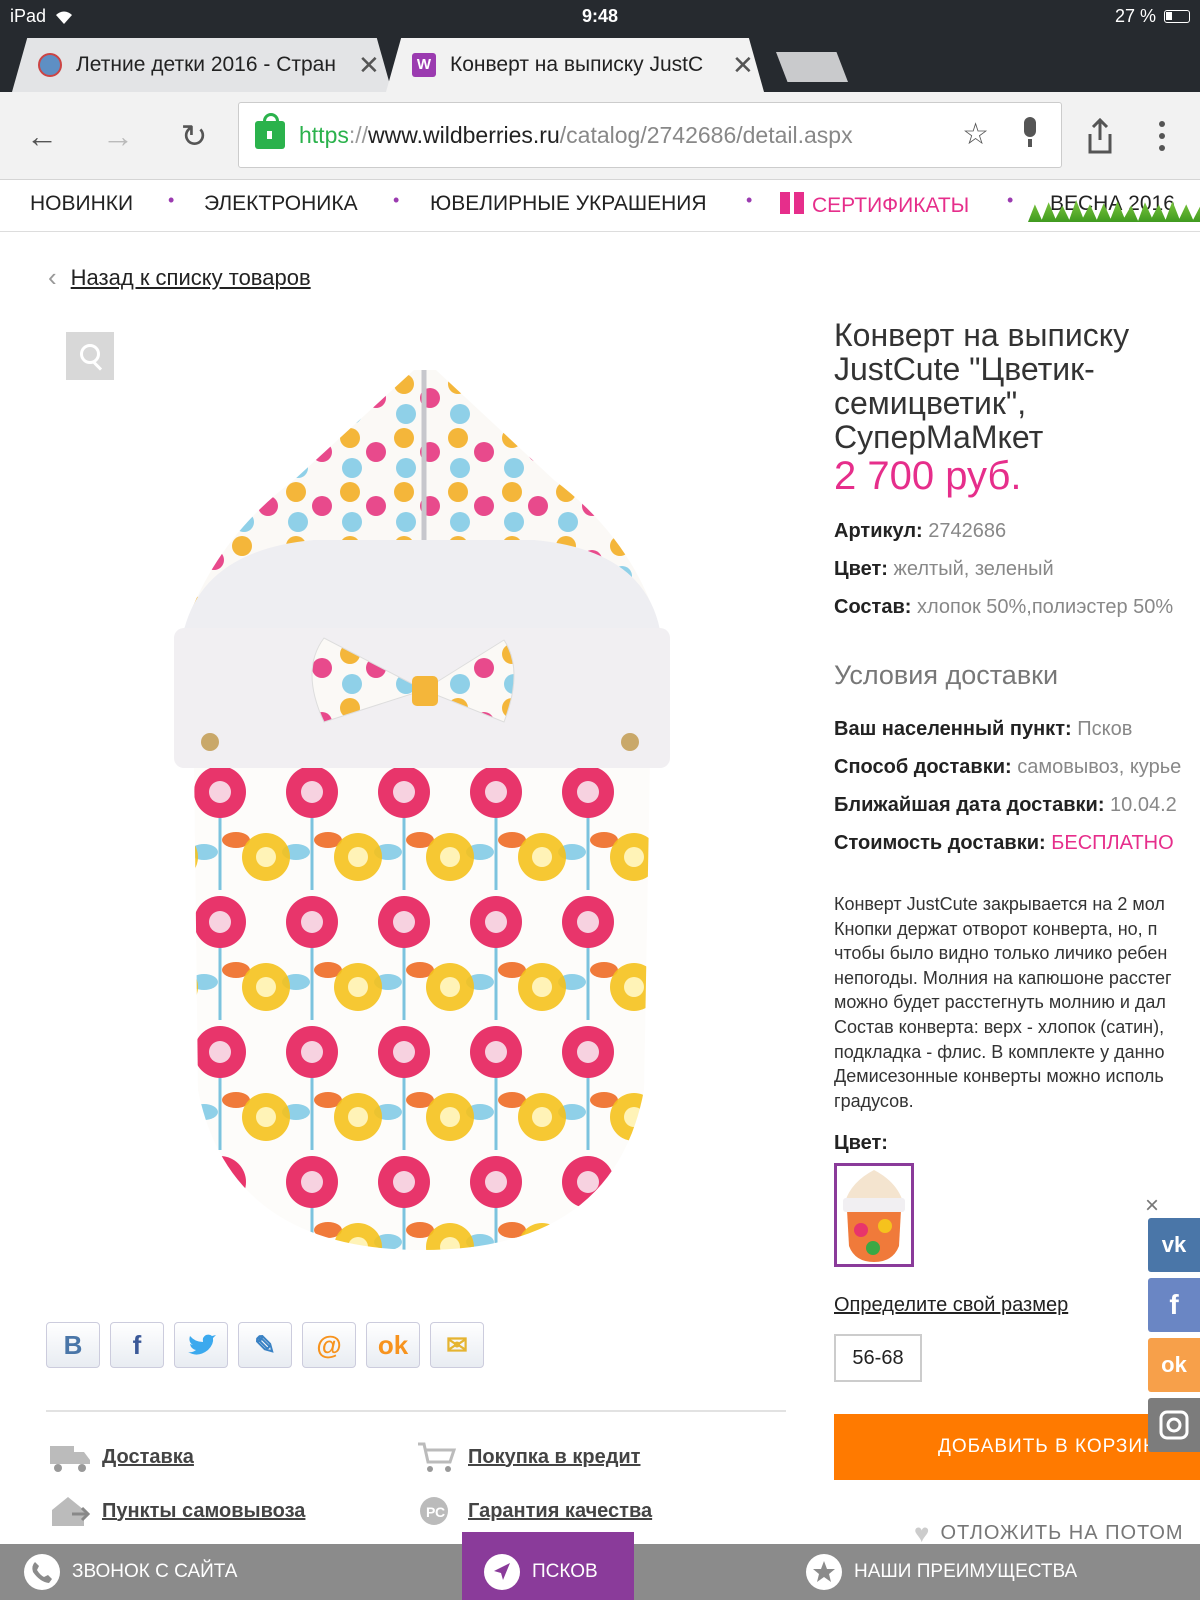 Image resolution: width=1200 pixels, height=1600 pixels. I want to click on clock: 9:48, so click(600, 16).